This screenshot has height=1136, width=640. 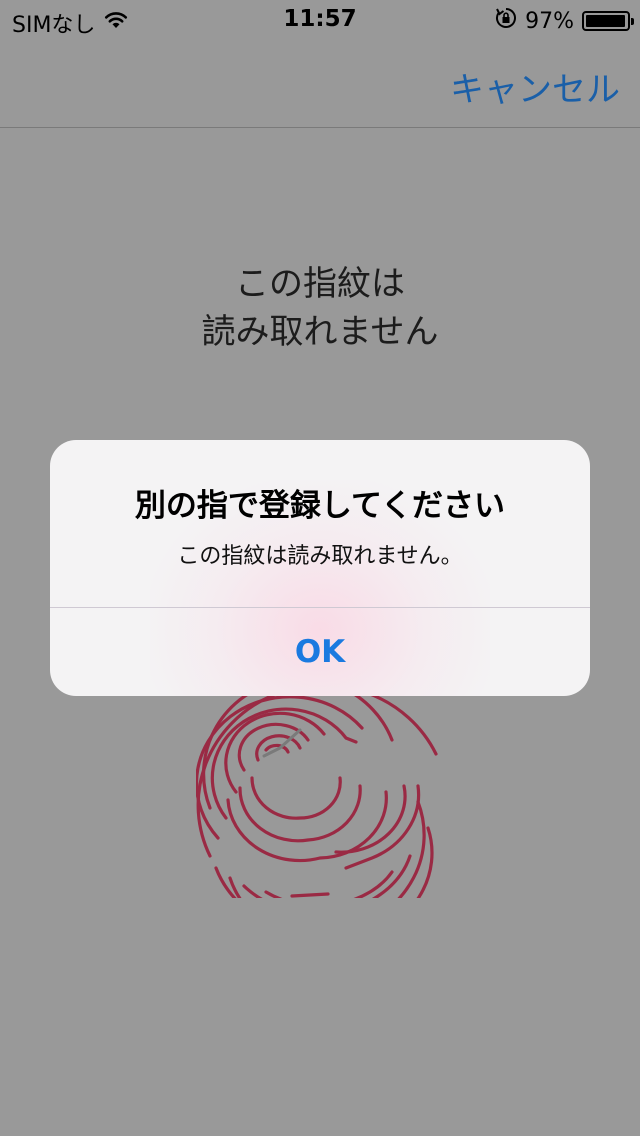 What do you see at coordinates (320, 556) in the screenshot?
I see `alert-message: この指紋は読み取れません。` at bounding box center [320, 556].